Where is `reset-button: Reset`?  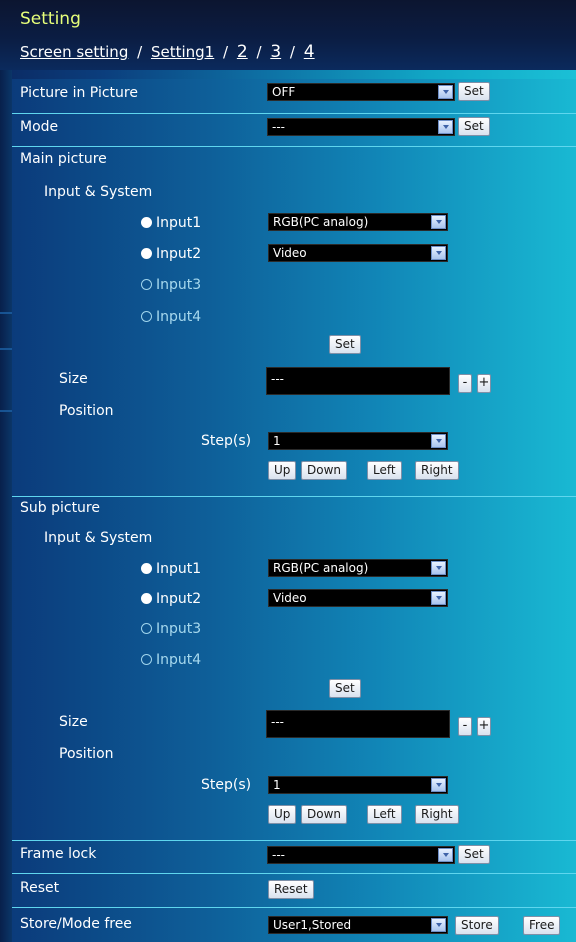 reset-button: Reset is located at coordinates (291, 889).